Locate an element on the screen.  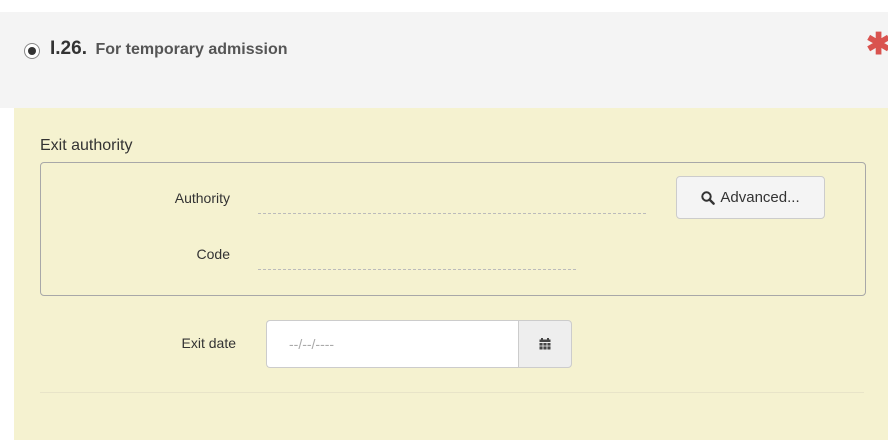
asterisk-icon: ✱ is located at coordinates (877, 44).